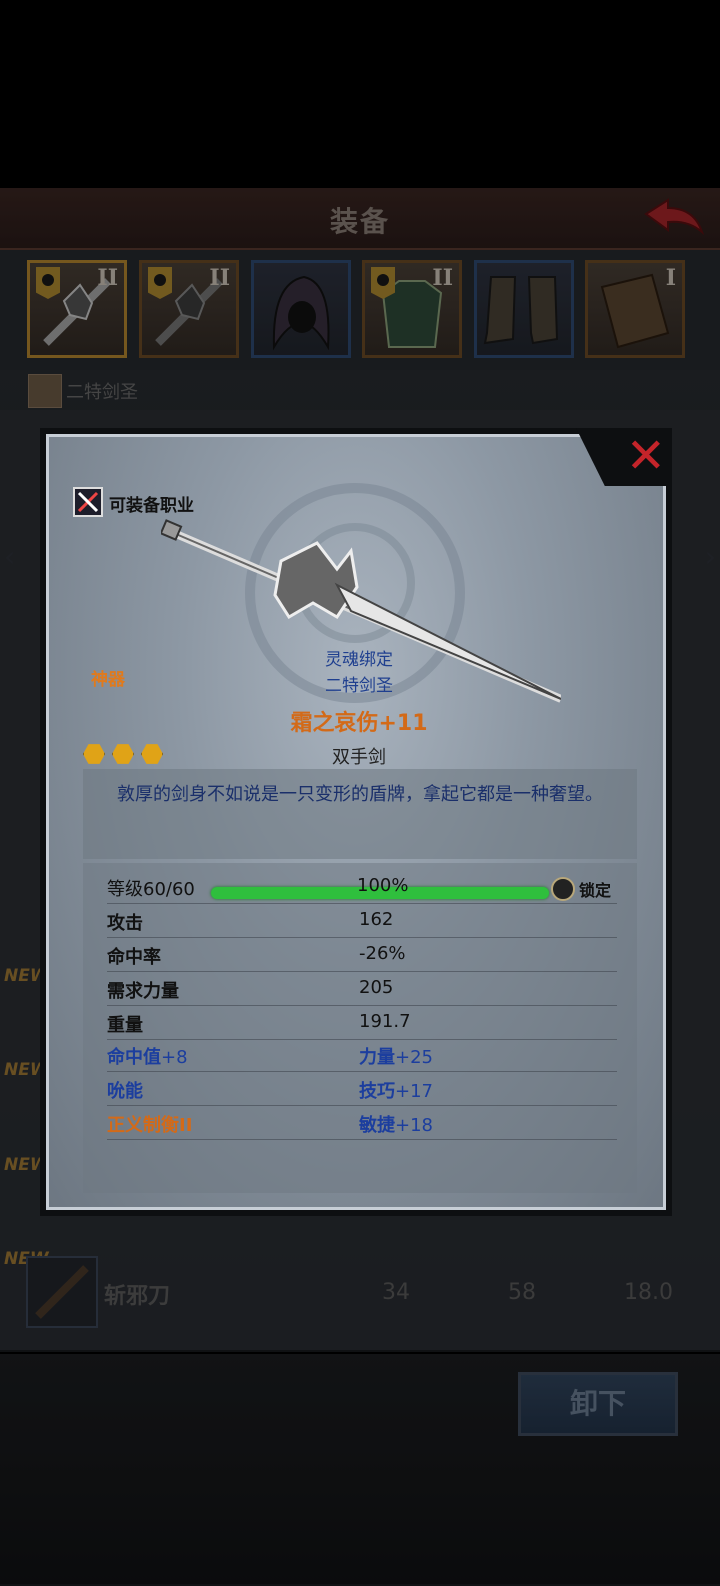 This screenshot has width=720, height=1586. Describe the element at coordinates (359, 660) in the screenshot. I see `soulbound-label: 灵魂绑定` at that location.